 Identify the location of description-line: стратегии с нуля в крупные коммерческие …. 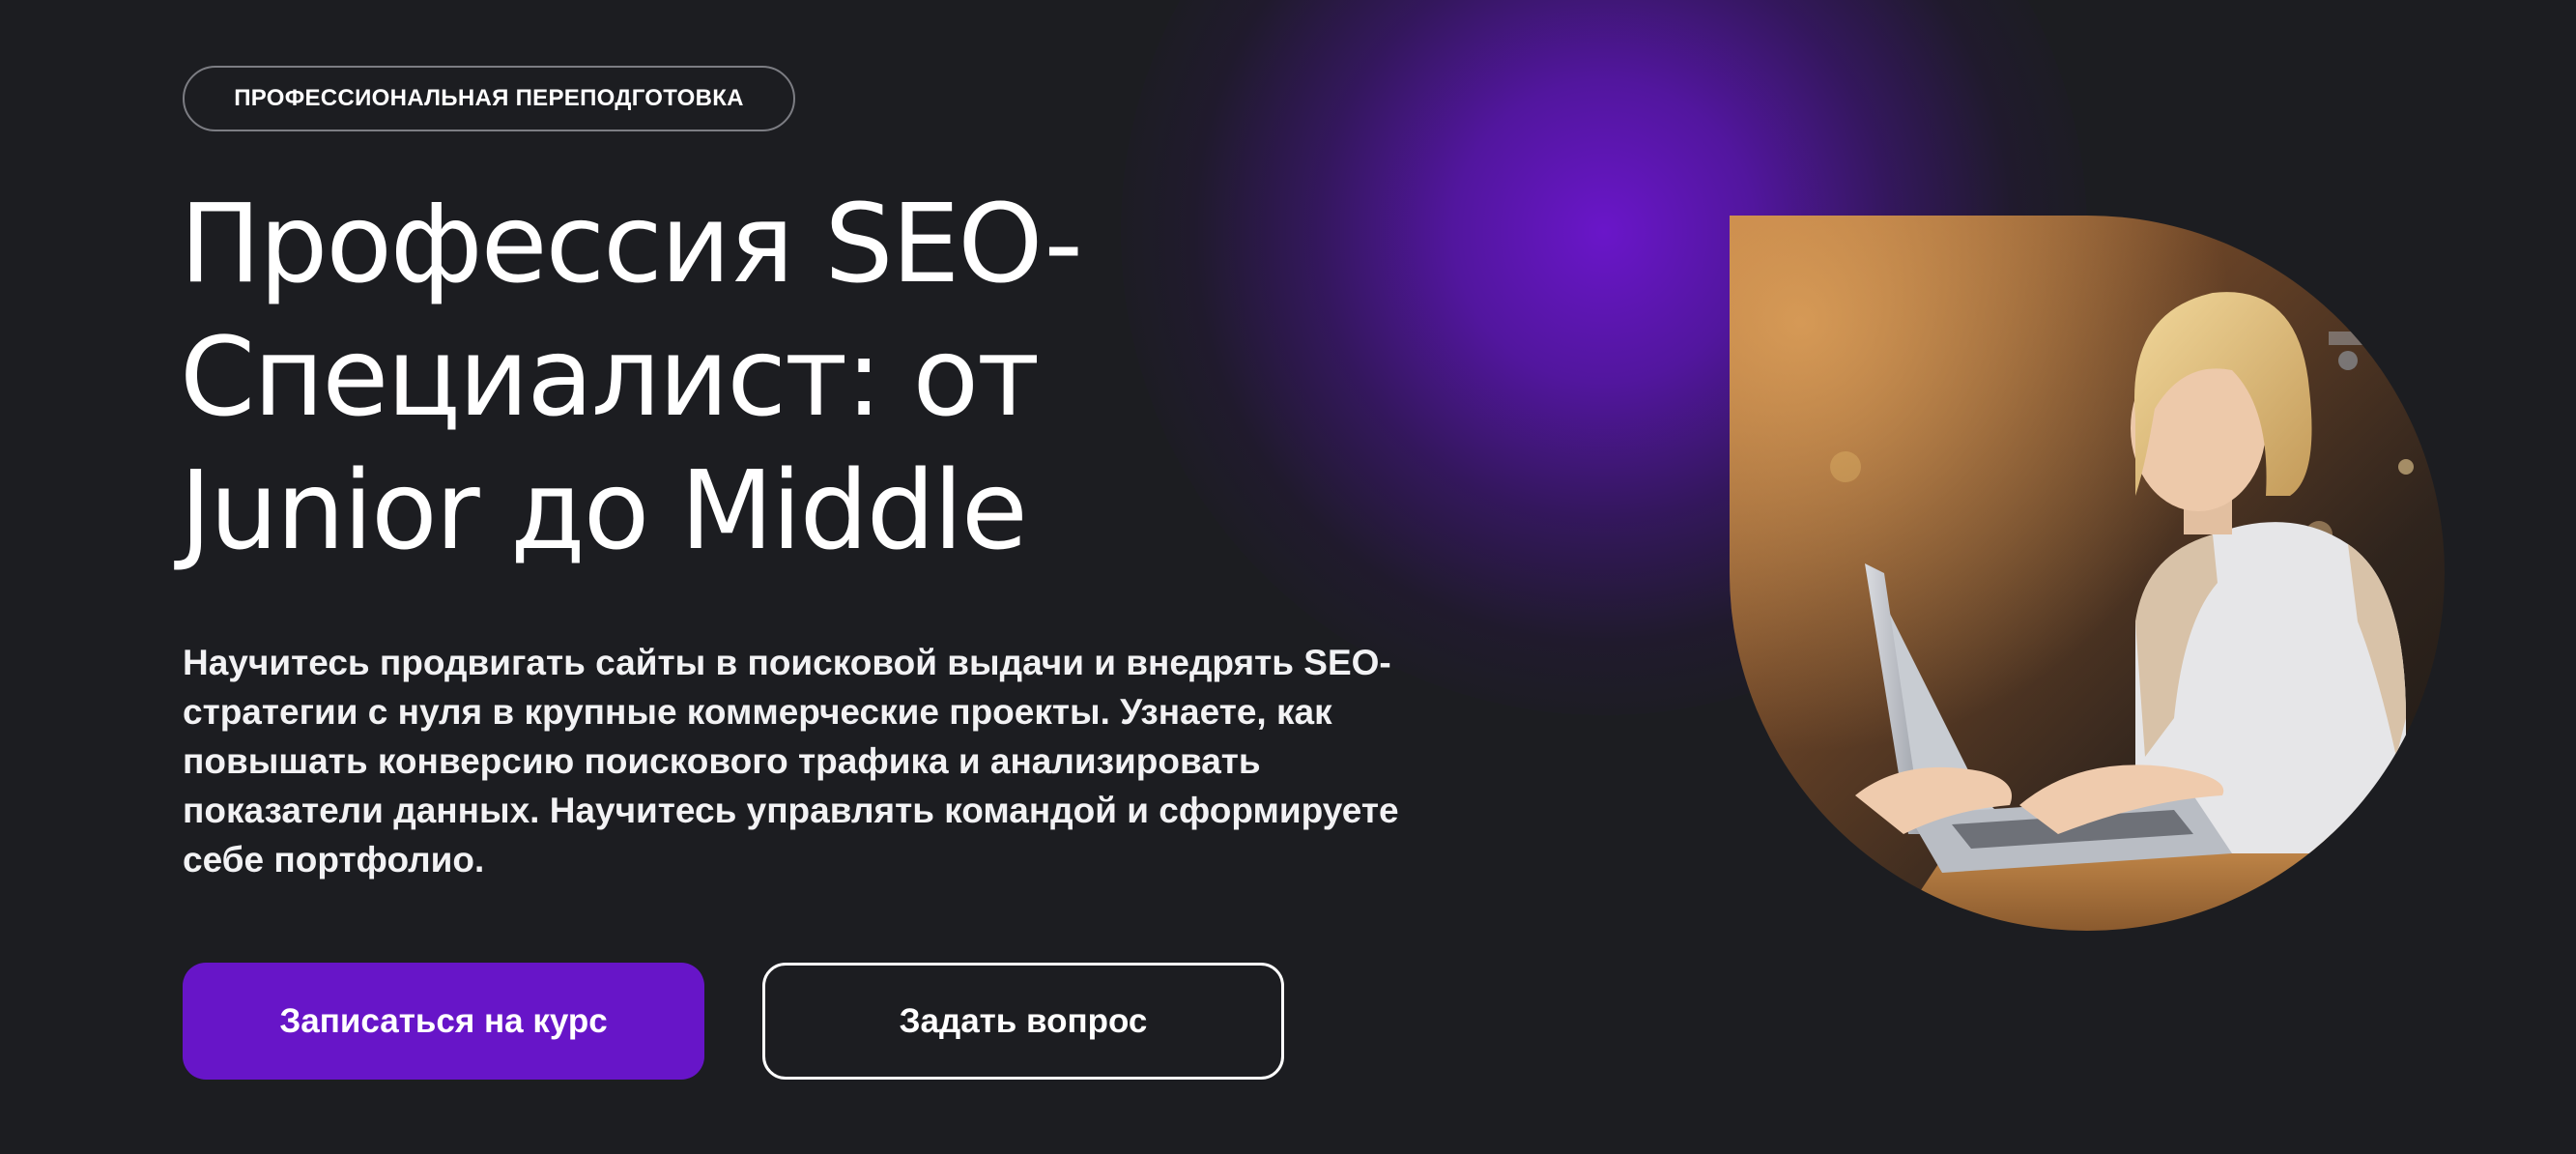
(758, 712).